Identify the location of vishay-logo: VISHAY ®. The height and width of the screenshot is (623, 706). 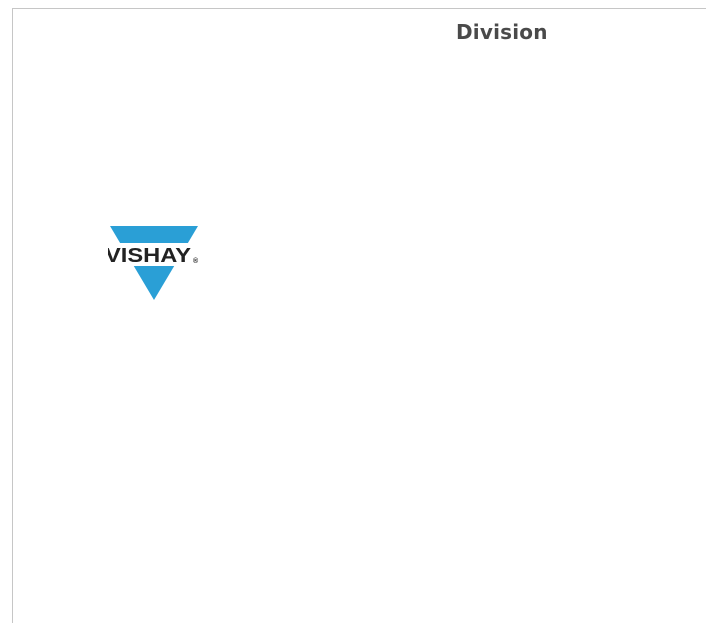
(154, 263).